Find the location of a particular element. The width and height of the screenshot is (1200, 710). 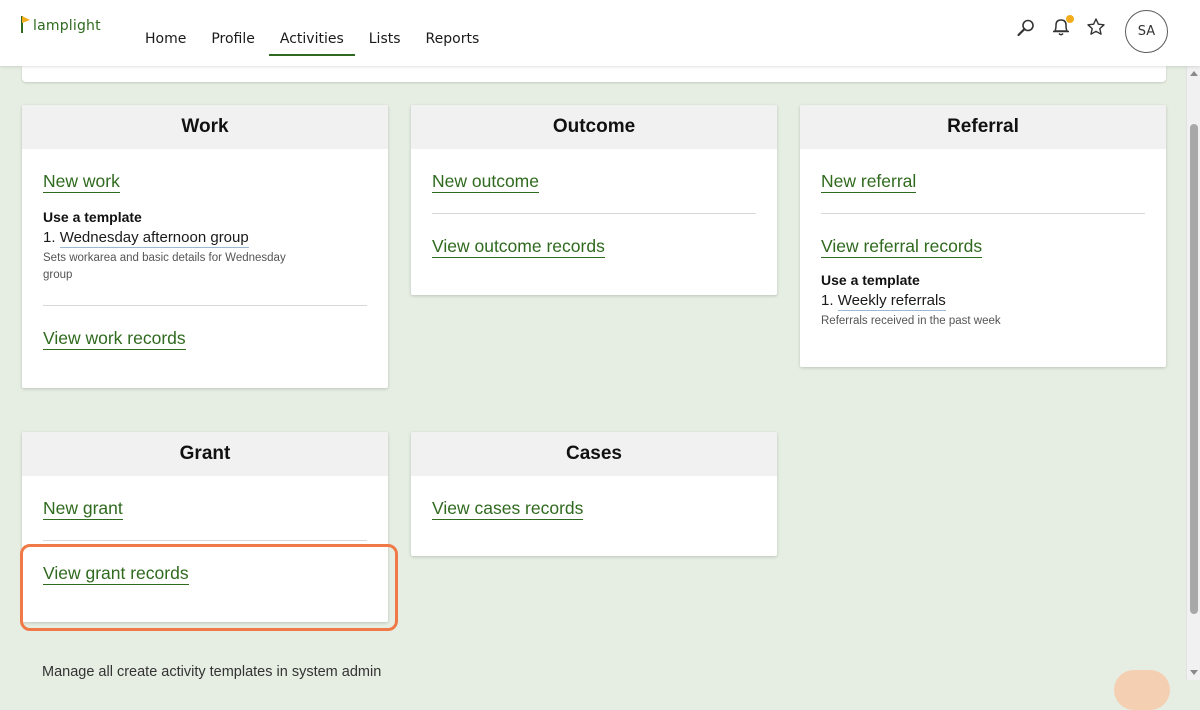

work-divider is located at coordinates (205, 305).